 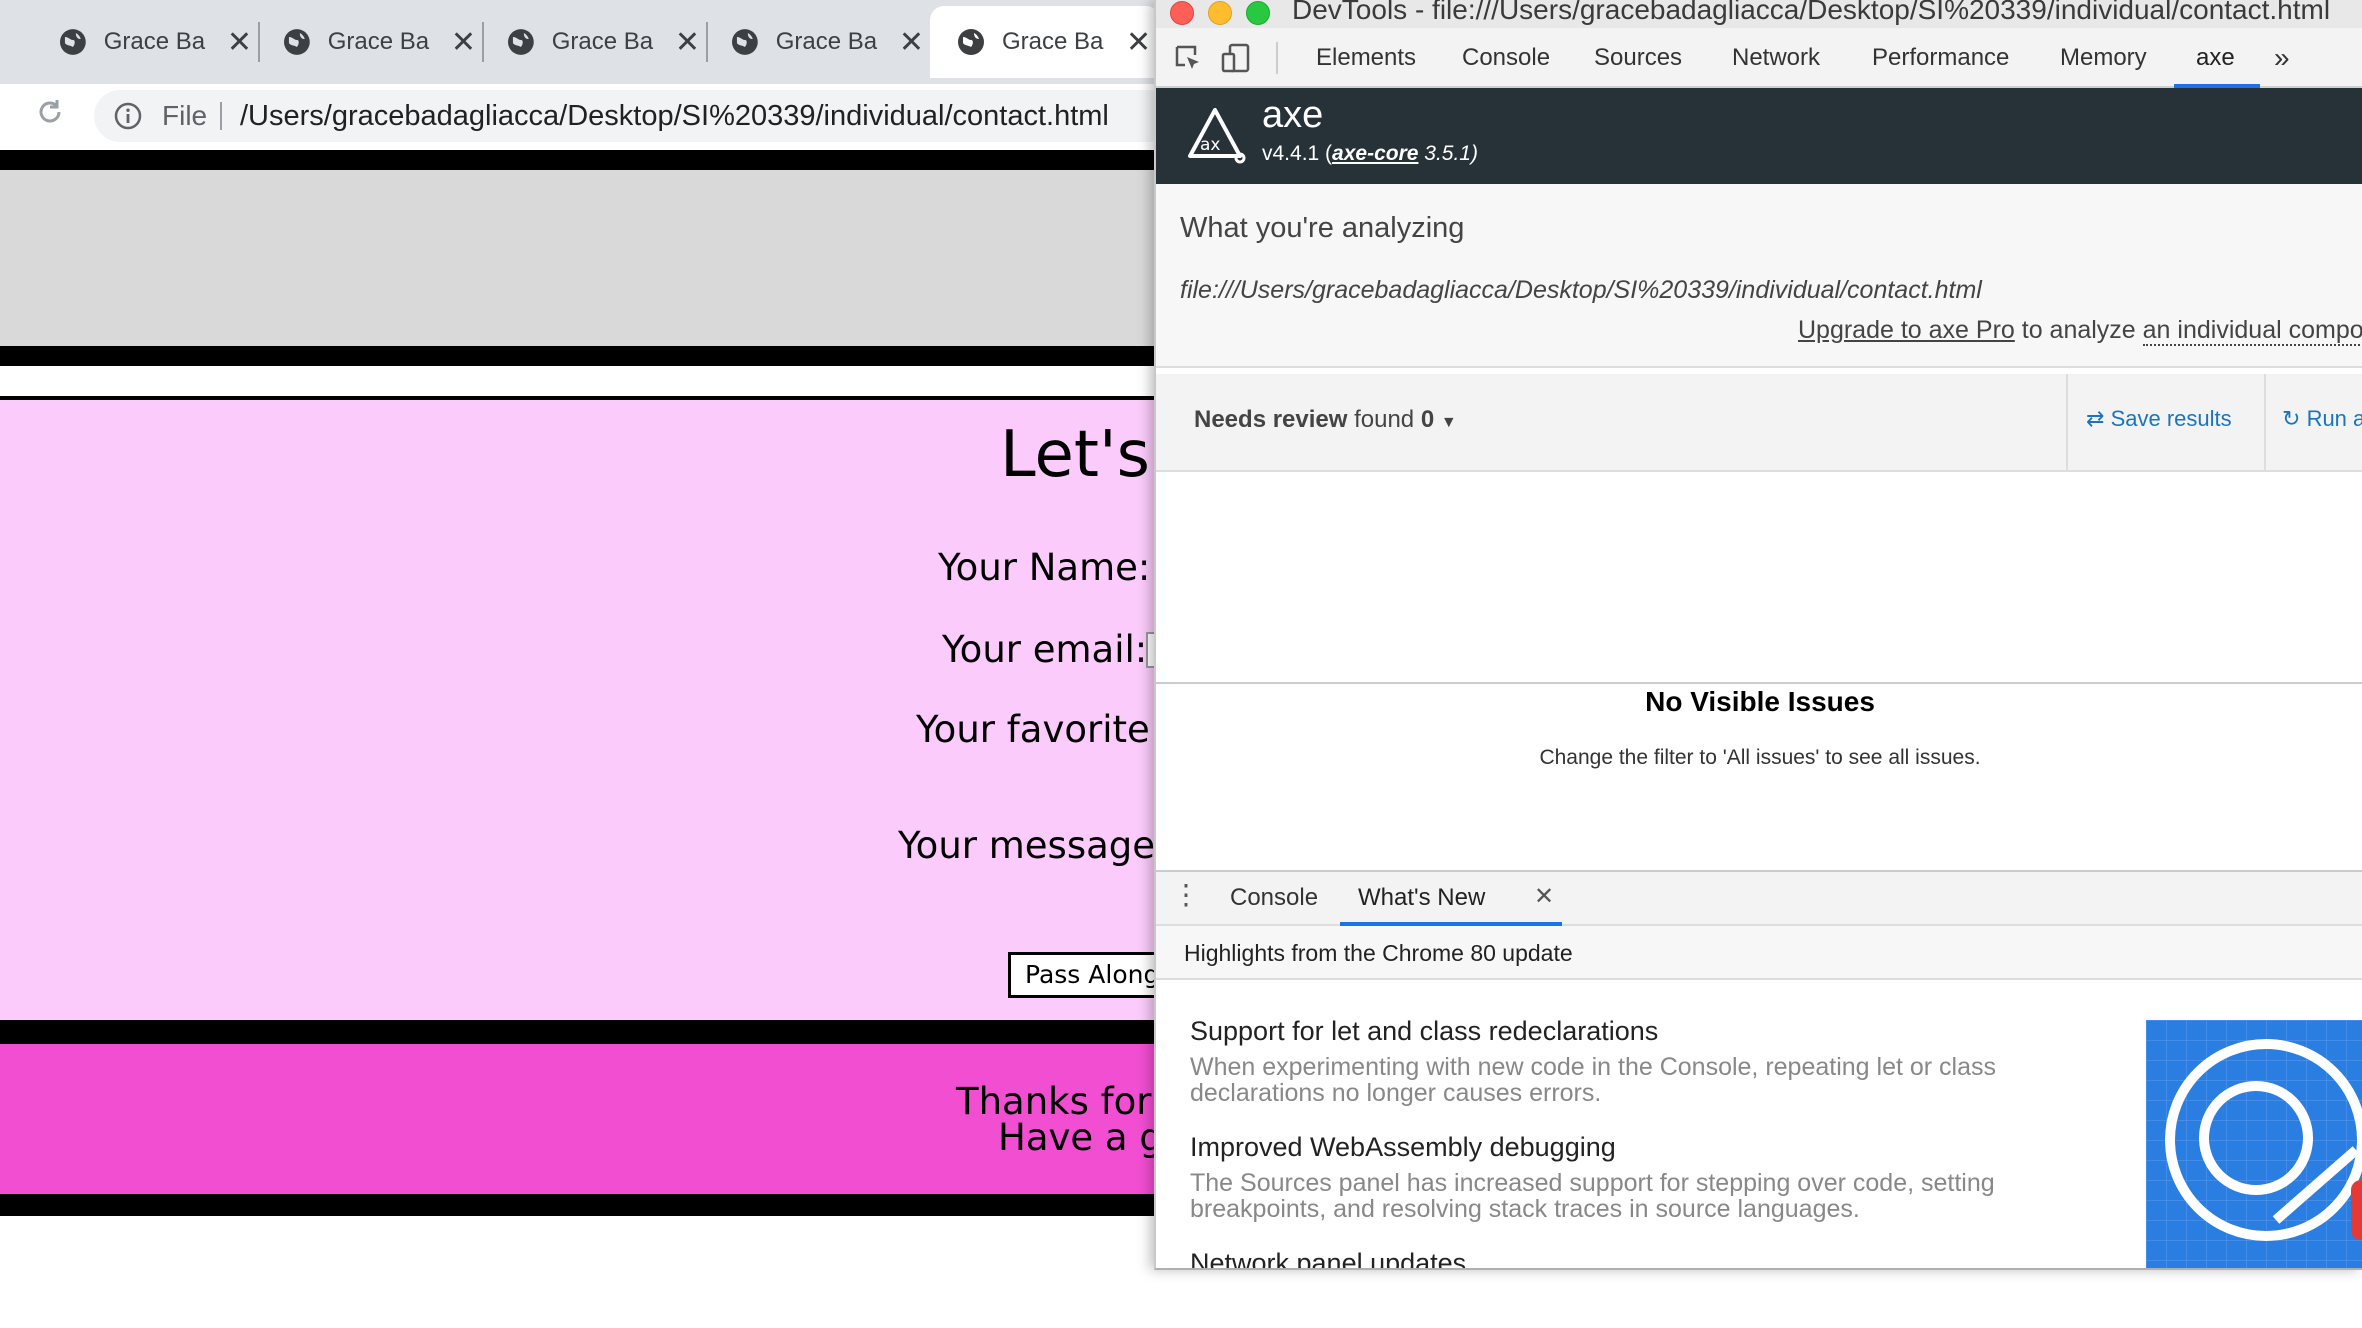 What do you see at coordinates (1638, 58) in the screenshot?
I see `tab-sources: Sources` at bounding box center [1638, 58].